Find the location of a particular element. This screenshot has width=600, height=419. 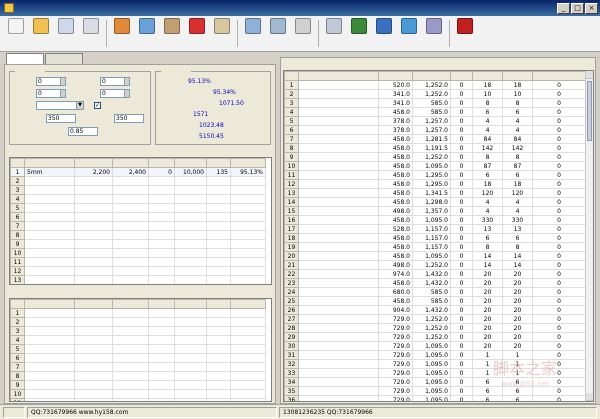

table-row: 4 is located at coordinates (138, 199).